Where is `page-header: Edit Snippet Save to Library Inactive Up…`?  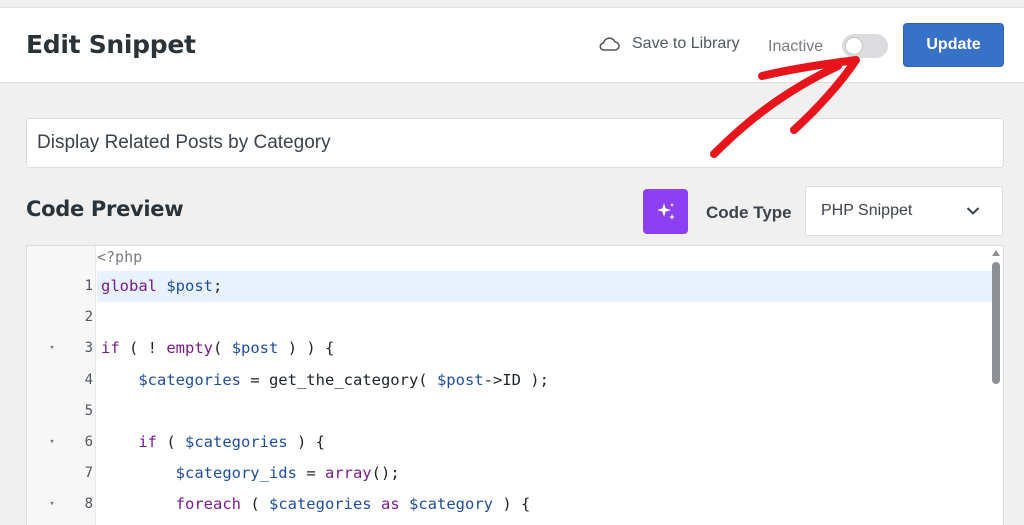
page-header: Edit Snippet Save to Library Inactive Up… is located at coordinates (512, 45).